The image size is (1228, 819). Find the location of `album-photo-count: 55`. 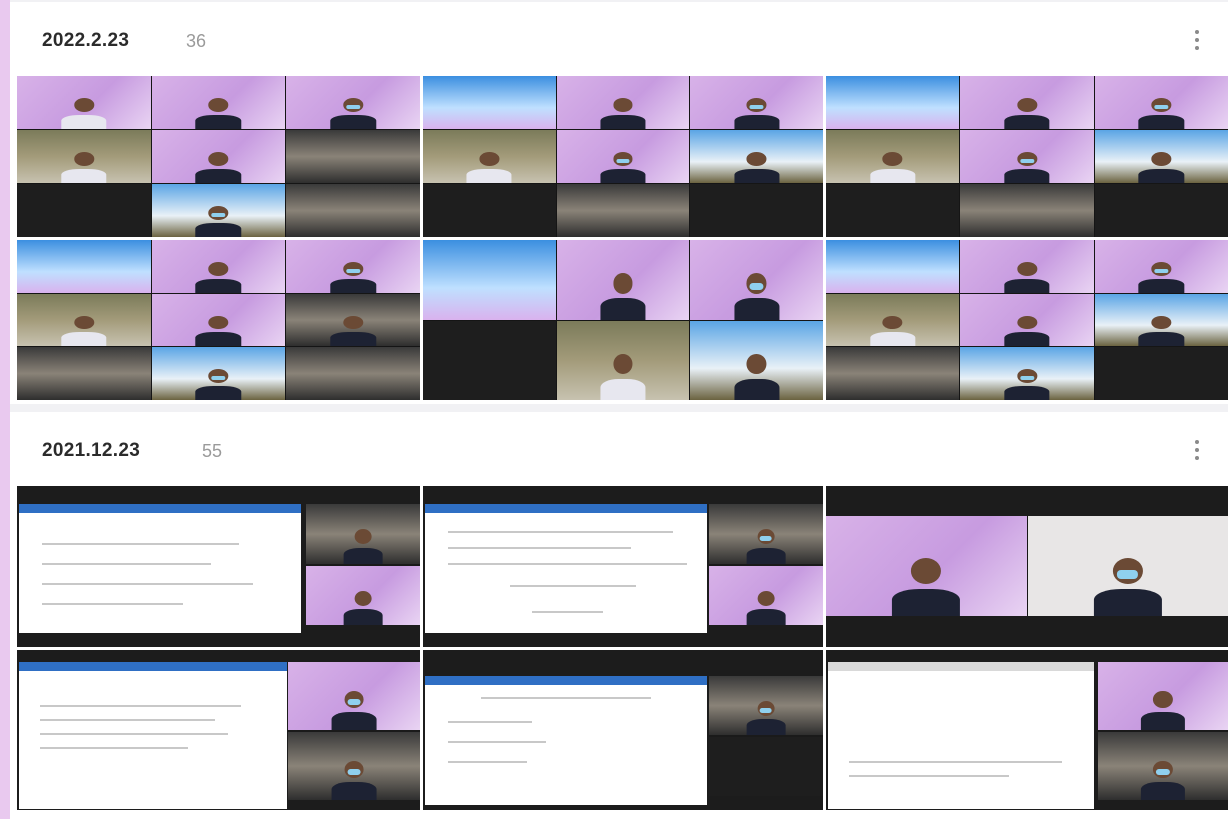

album-photo-count: 55 is located at coordinates (212, 451).